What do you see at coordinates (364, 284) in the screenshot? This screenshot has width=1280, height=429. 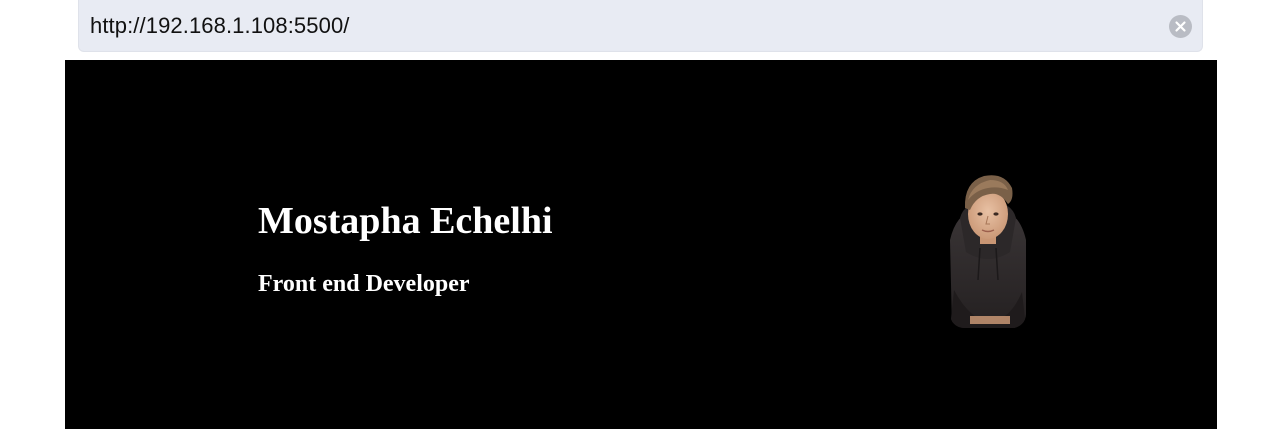 I see `hero-role: Front end Developer` at bounding box center [364, 284].